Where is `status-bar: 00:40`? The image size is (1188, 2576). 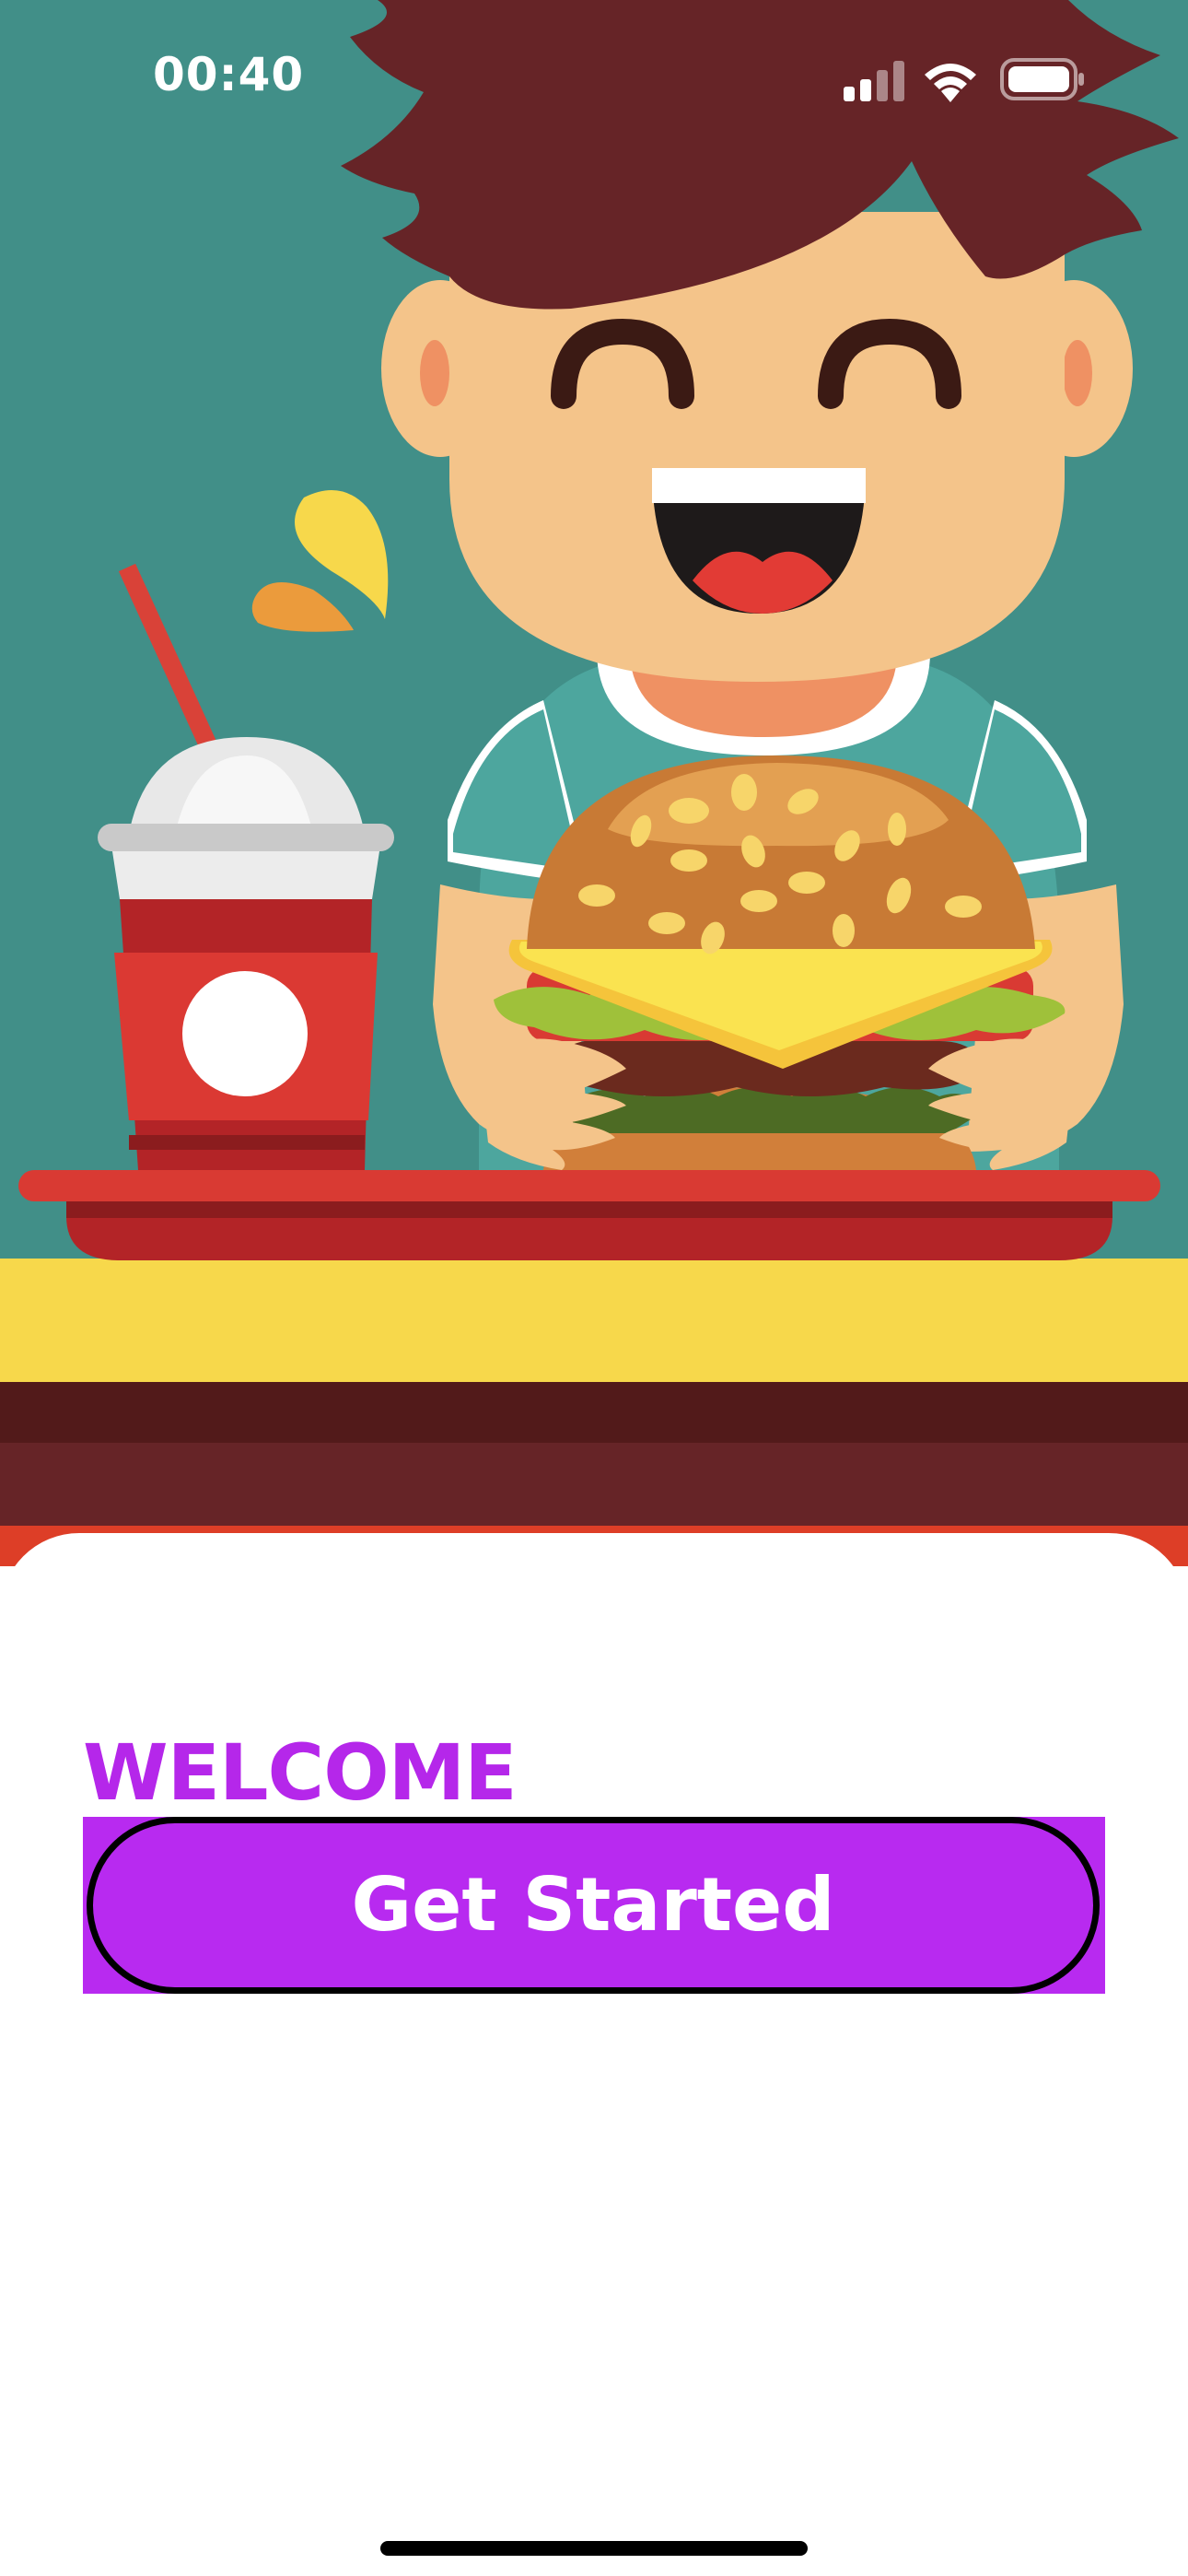 status-bar: 00:40 is located at coordinates (594, 80).